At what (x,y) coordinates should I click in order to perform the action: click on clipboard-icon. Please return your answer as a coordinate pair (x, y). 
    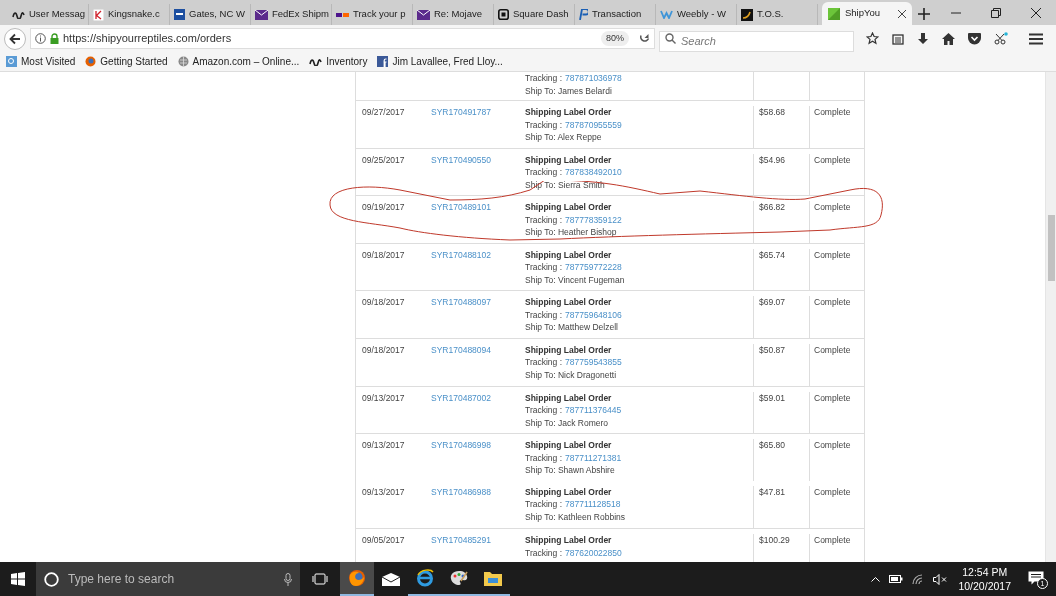
    Looking at the image, I should click on (898, 38).